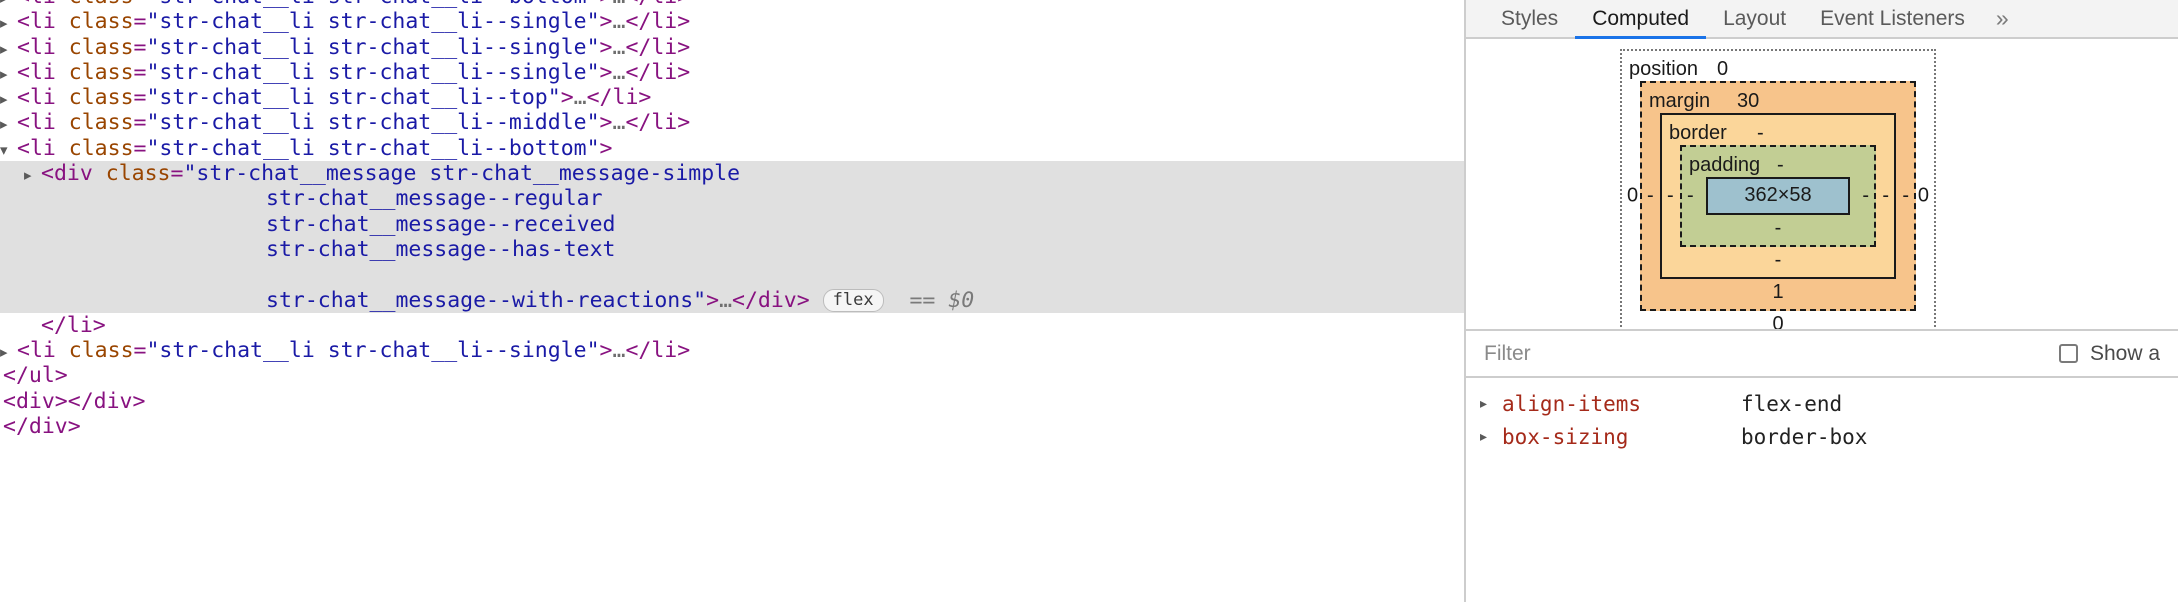 The height and width of the screenshot is (602, 2178). Describe the element at coordinates (1650, 196) in the screenshot. I see `box-model-margin-left: -` at that location.